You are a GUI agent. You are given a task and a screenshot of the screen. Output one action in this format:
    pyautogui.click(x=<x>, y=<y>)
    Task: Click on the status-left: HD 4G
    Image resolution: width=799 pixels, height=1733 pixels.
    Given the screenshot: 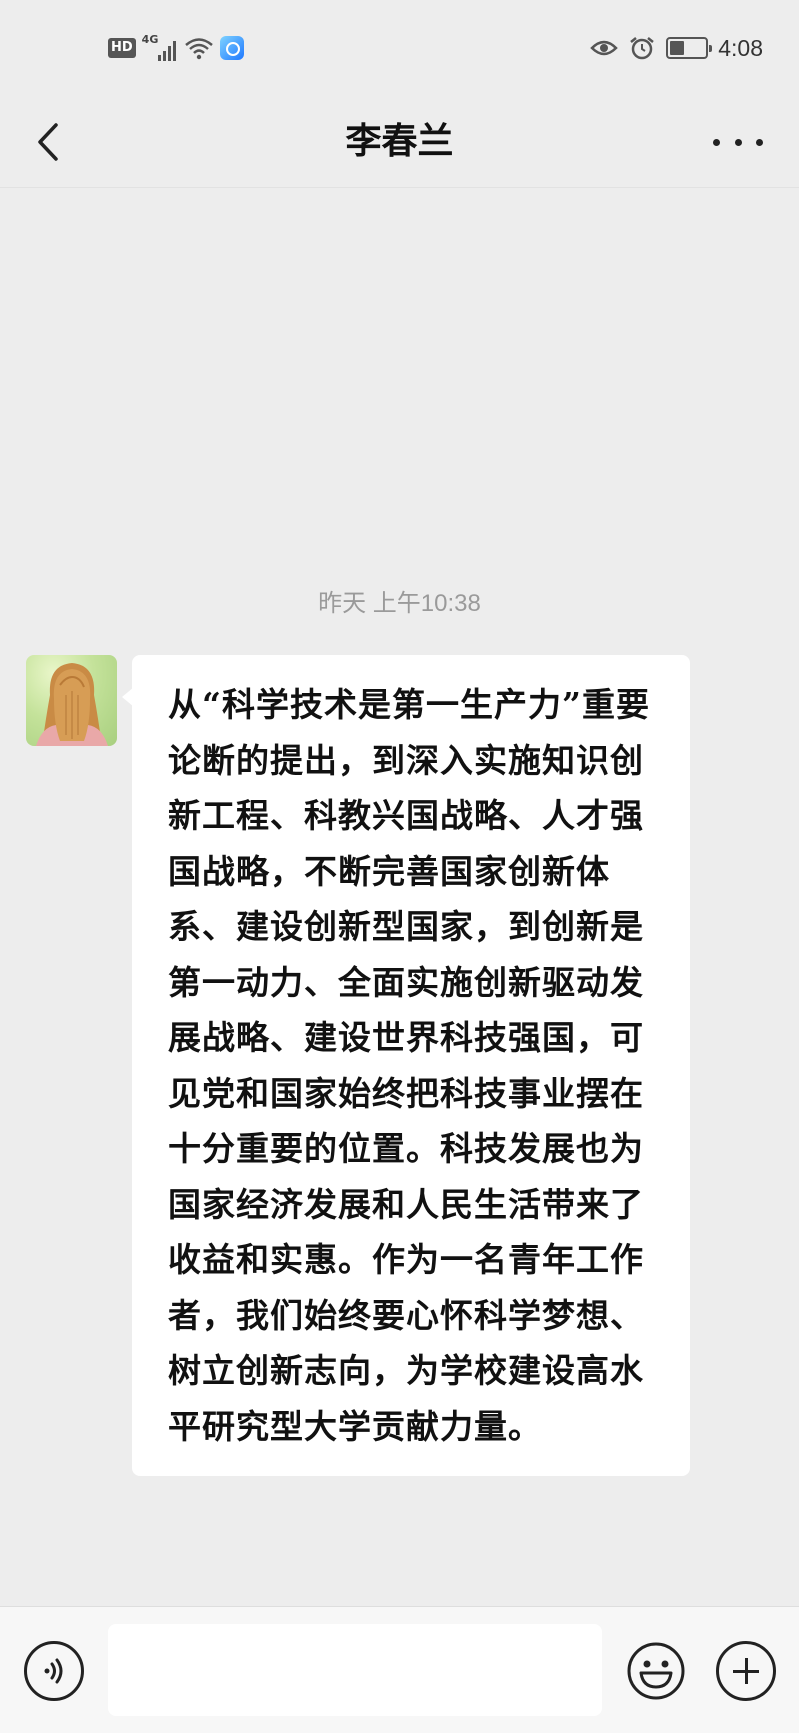 What is the action you would take?
    pyautogui.click(x=176, y=47)
    